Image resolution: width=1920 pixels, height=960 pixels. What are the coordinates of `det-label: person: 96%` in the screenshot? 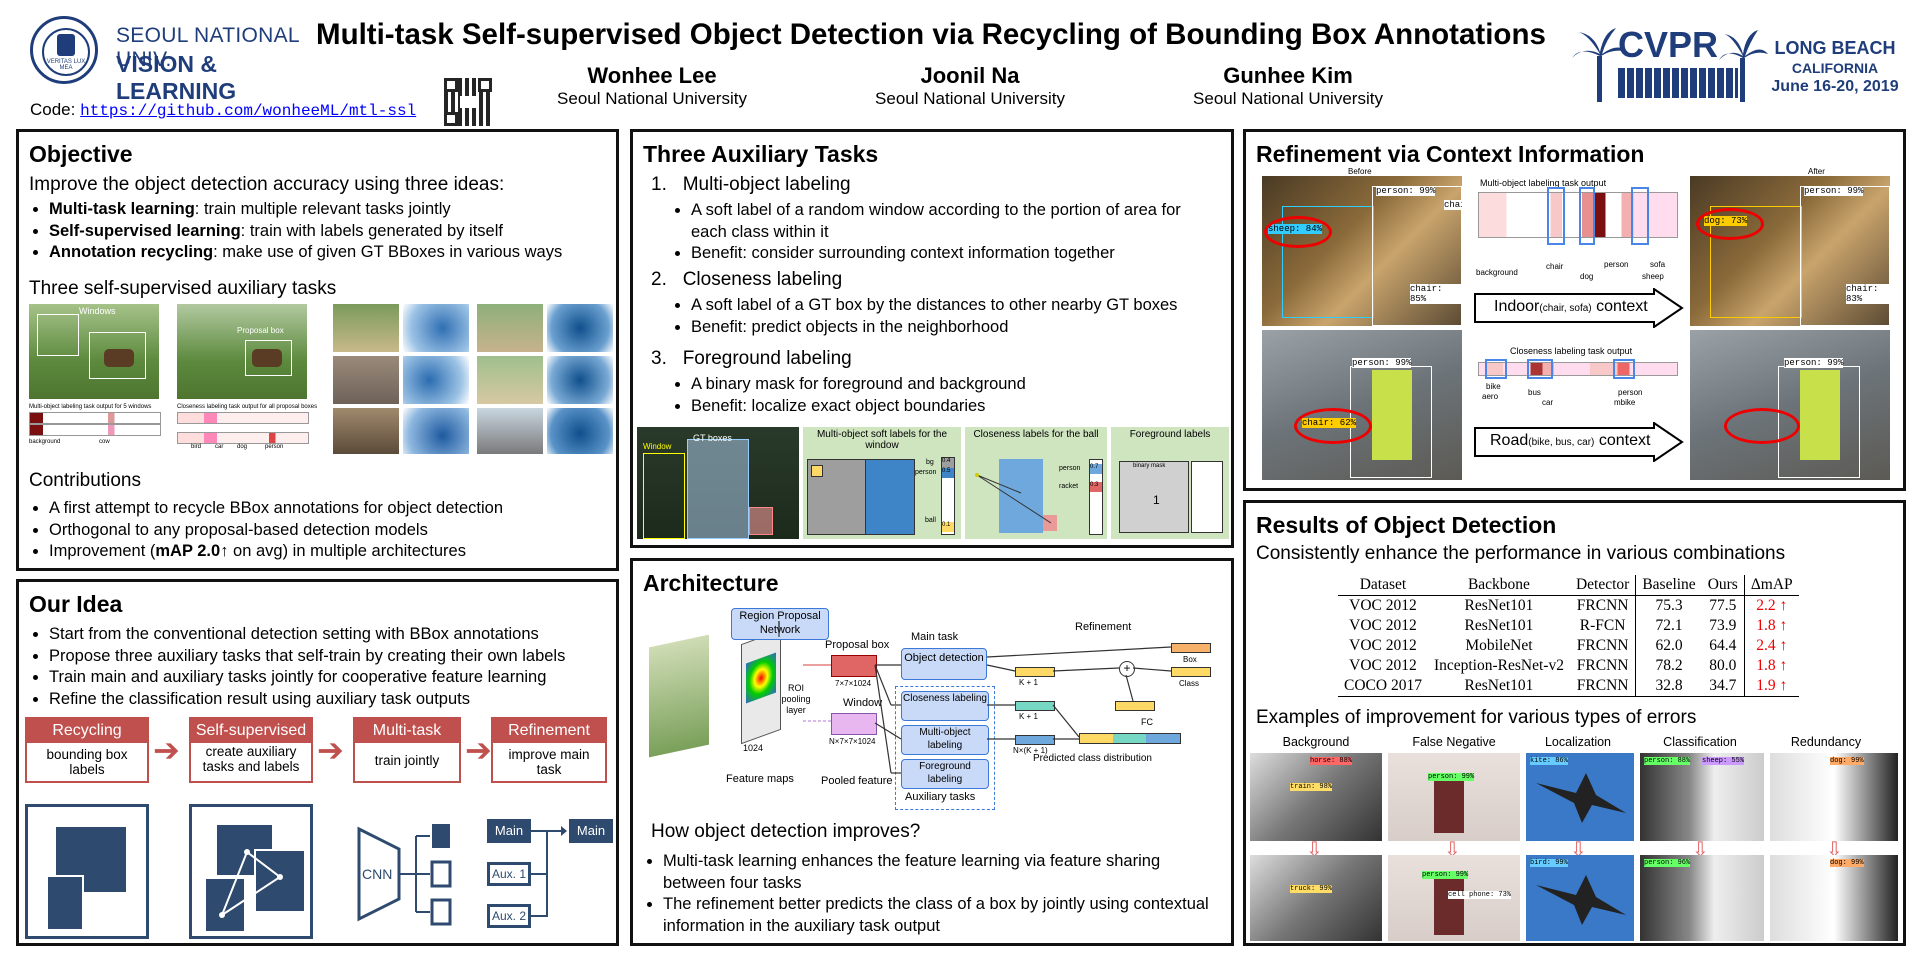 It's located at (1667, 863).